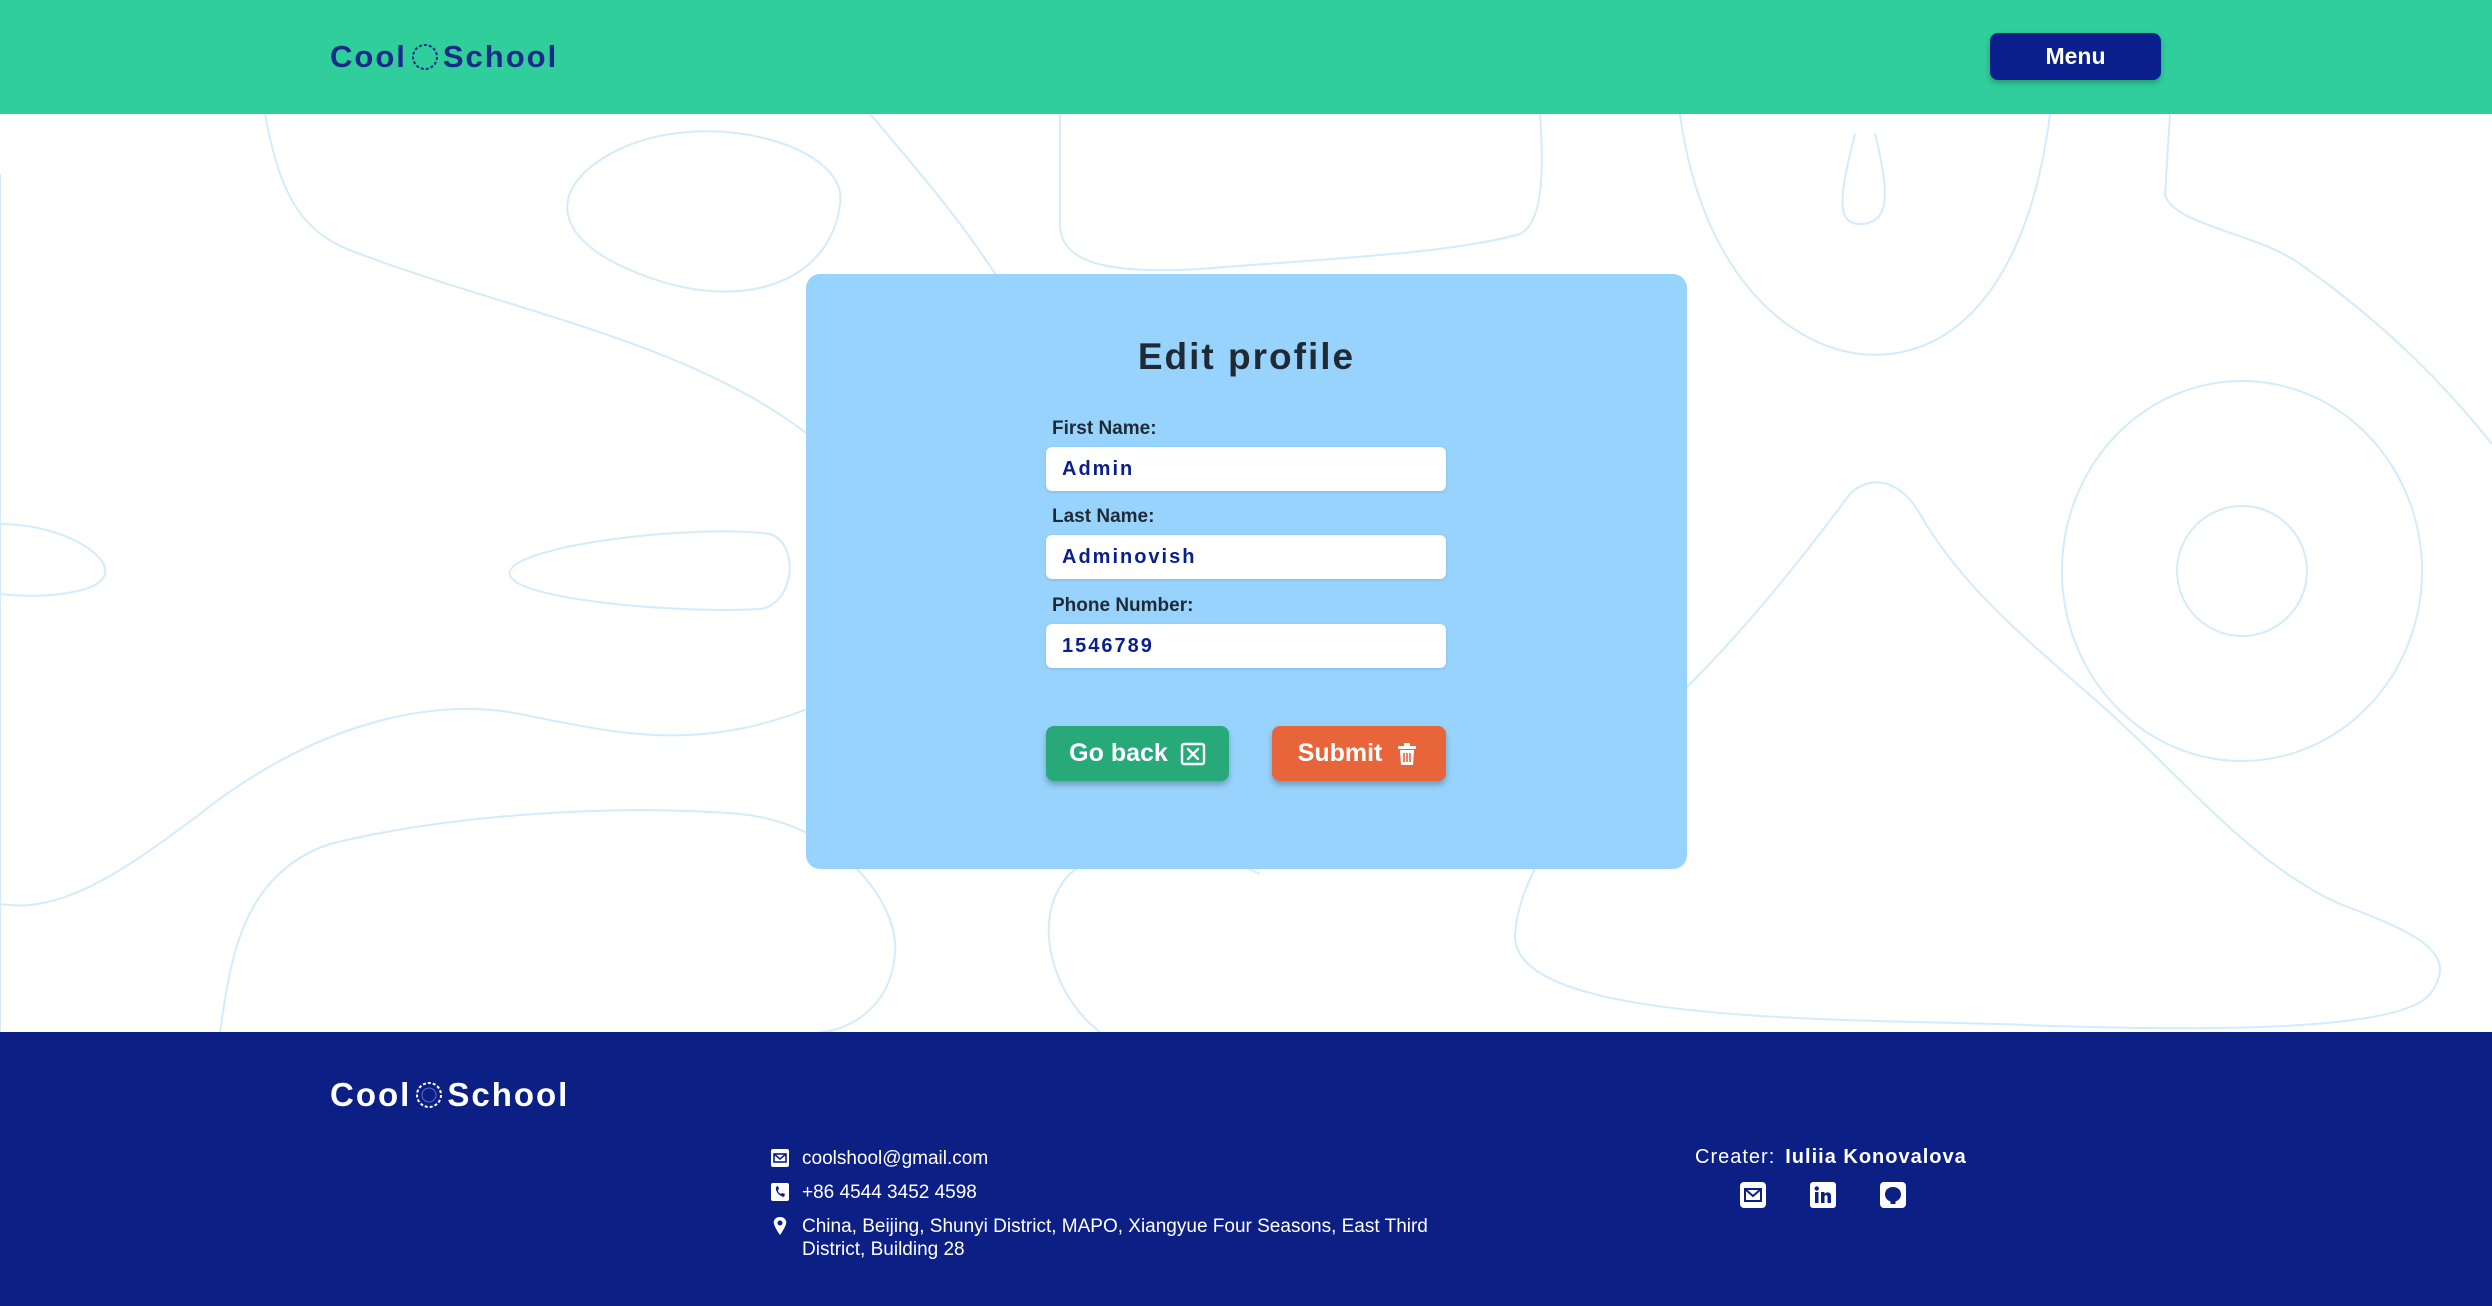  I want to click on contact-email-text: coolshool@gmail.com, so click(895, 1158).